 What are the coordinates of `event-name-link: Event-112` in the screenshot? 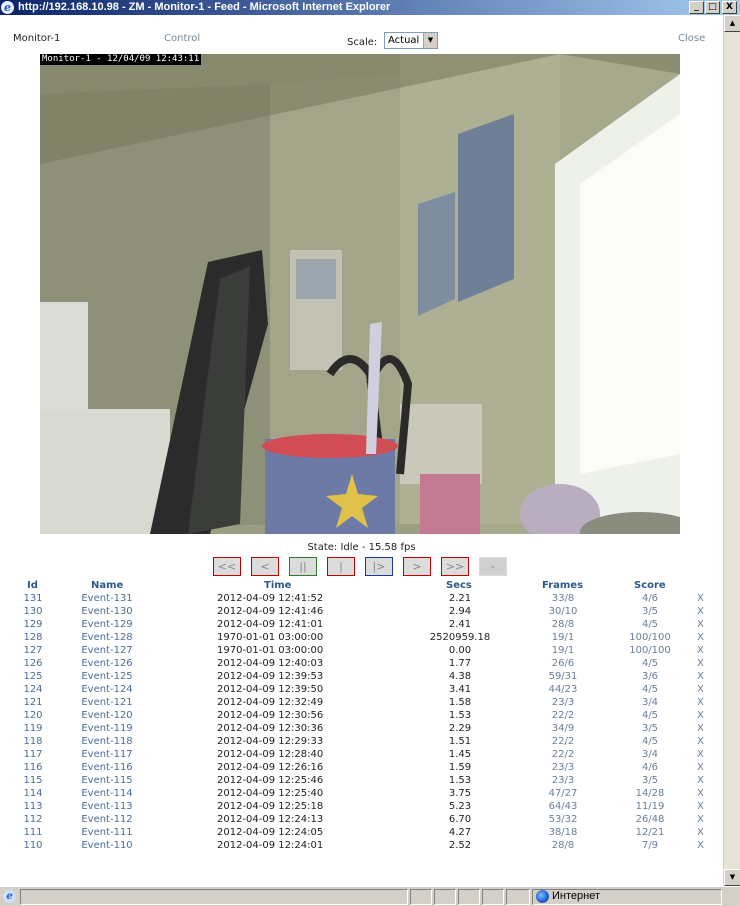 It's located at (107, 819).